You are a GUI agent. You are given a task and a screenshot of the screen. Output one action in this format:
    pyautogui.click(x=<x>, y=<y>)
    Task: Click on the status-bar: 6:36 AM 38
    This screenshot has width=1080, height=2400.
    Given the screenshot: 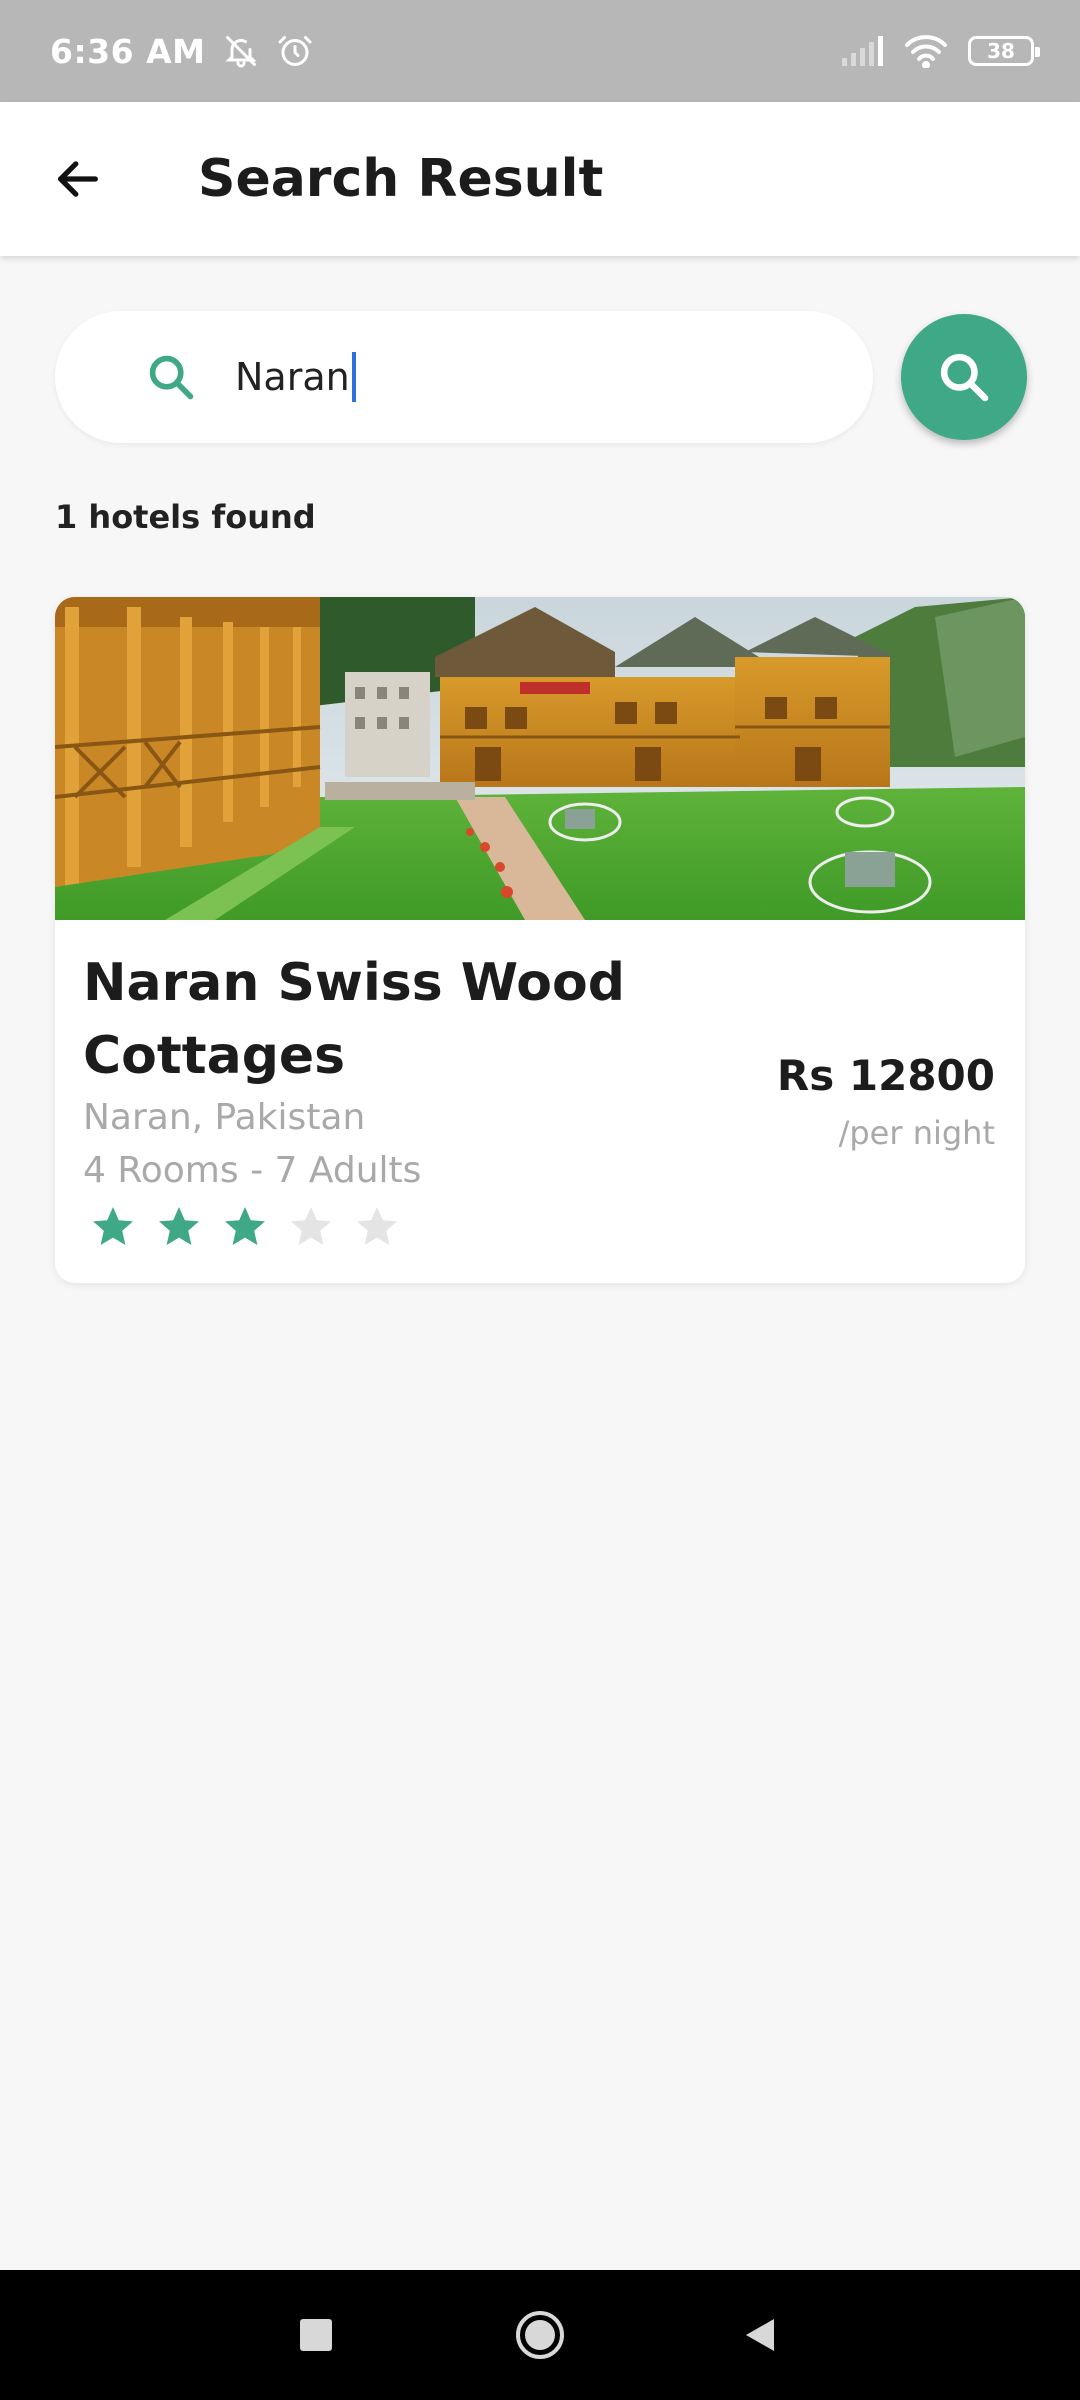 What is the action you would take?
    pyautogui.click(x=540, y=51)
    